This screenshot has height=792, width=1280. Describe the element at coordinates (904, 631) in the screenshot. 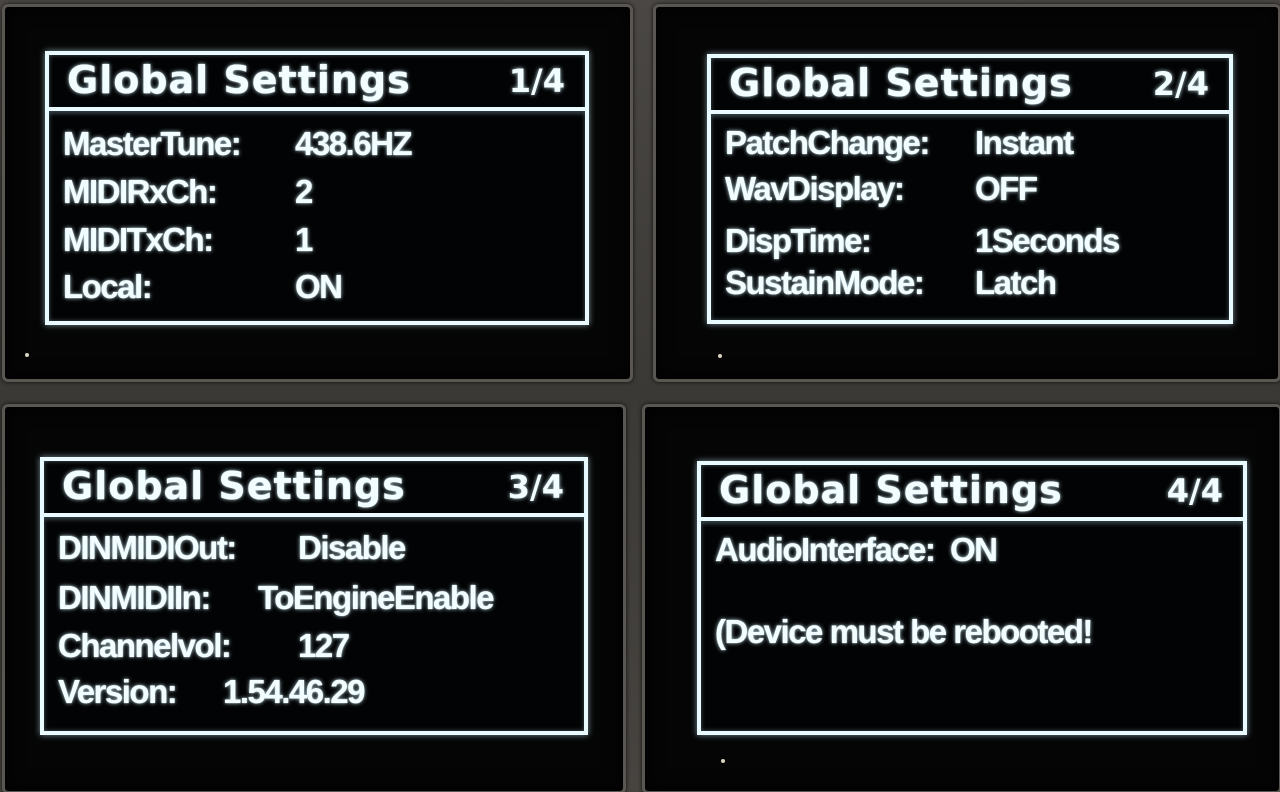

I see `notice-text: (Device must be rebooted!` at that location.